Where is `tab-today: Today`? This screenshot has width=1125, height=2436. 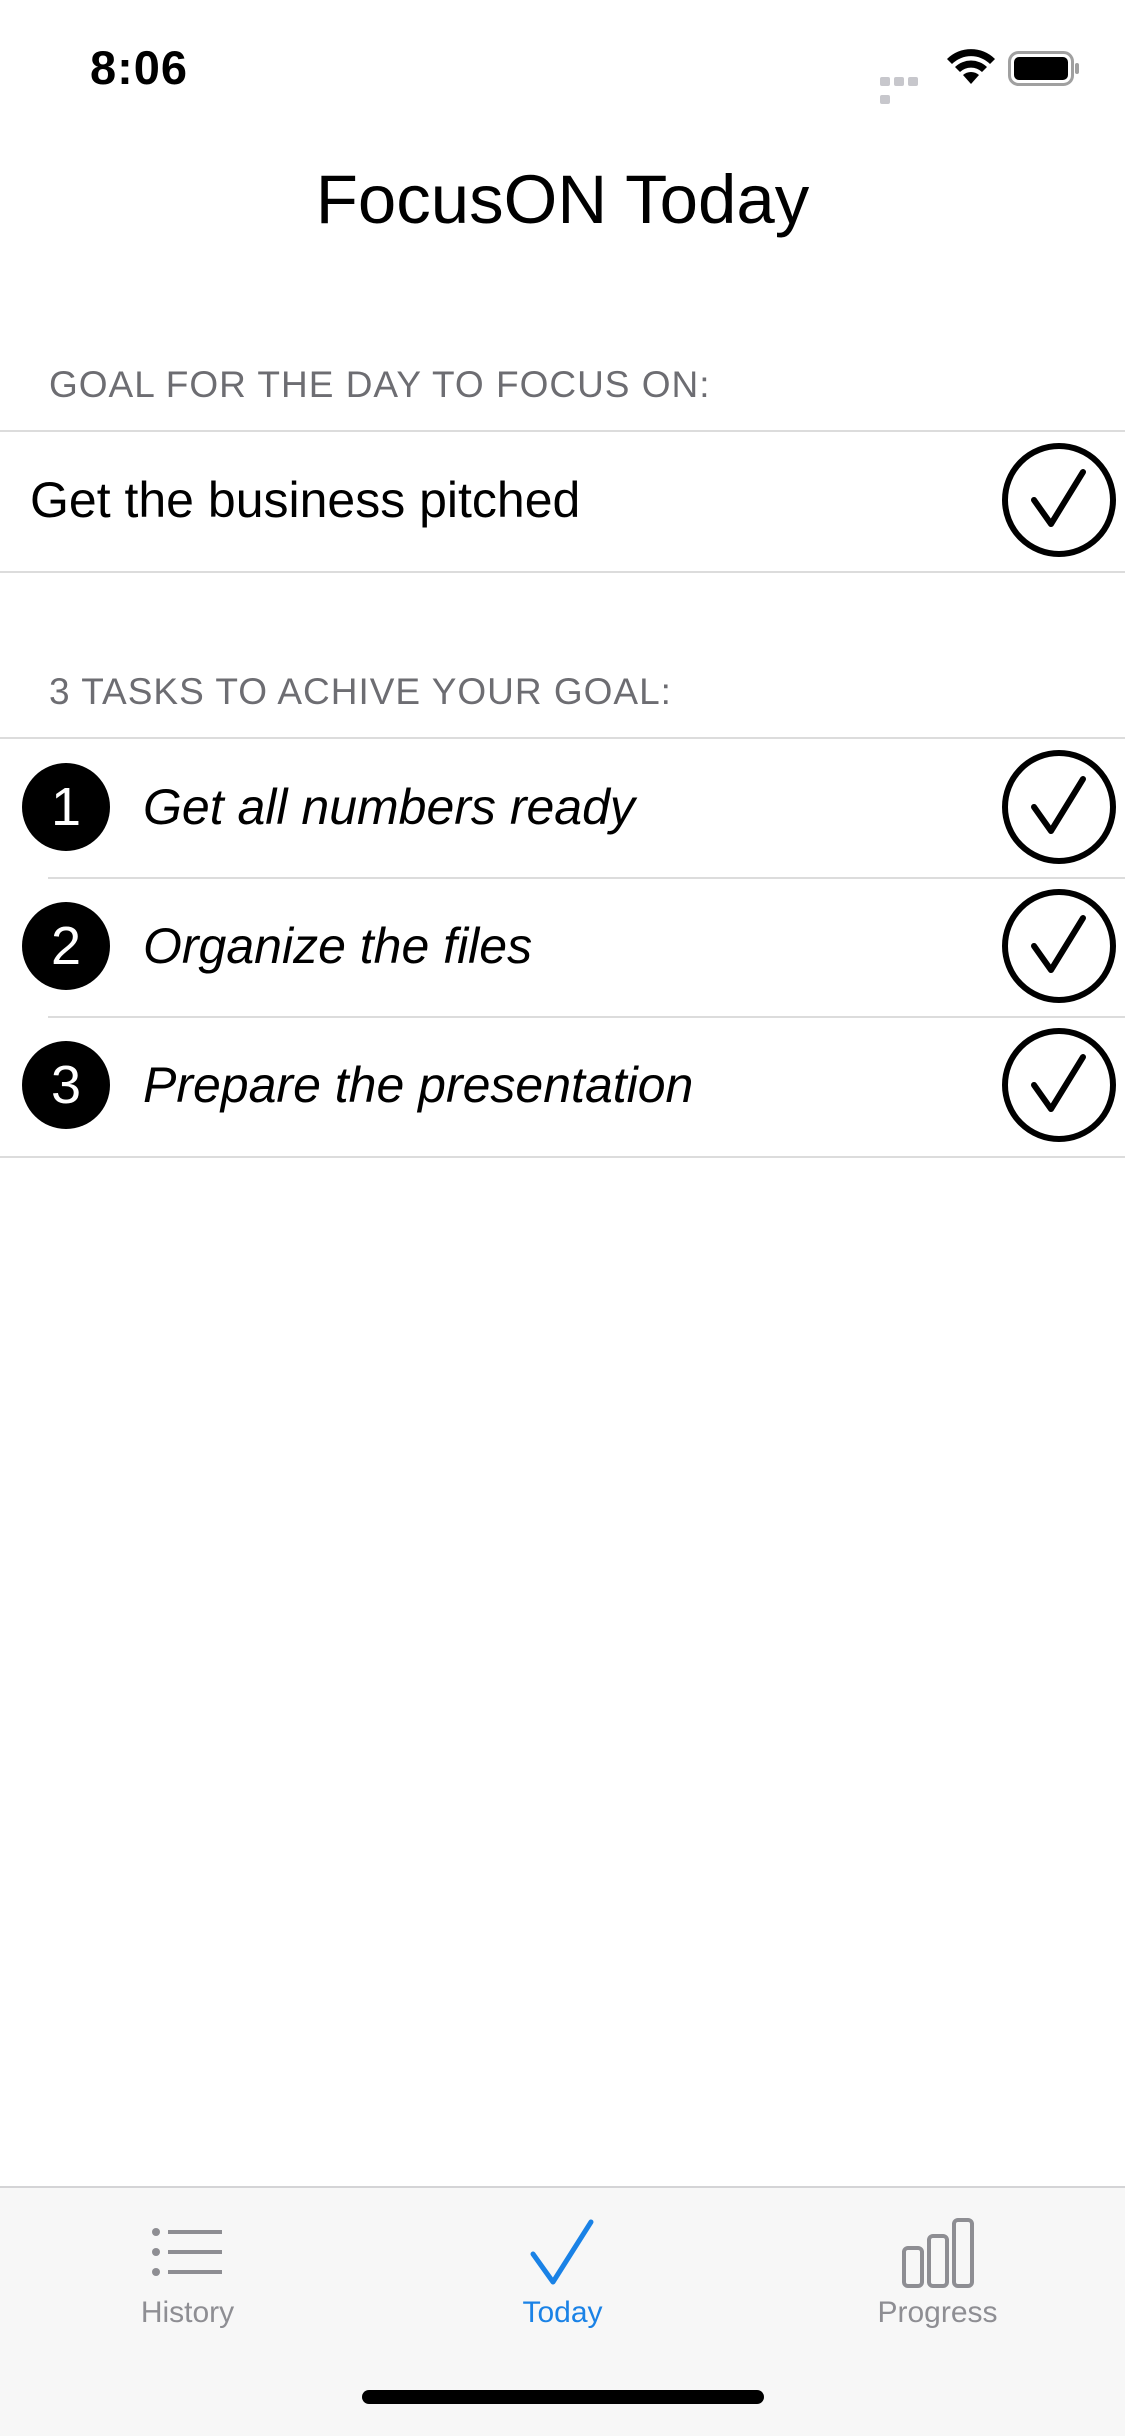 tab-today: Today is located at coordinates (562, 2268).